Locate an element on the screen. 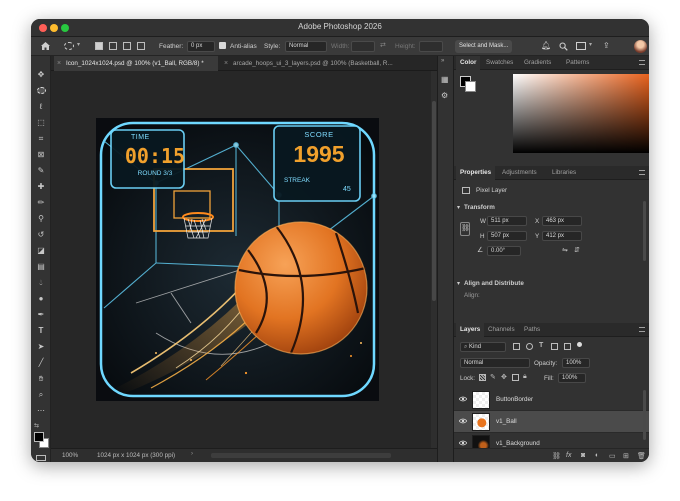  tab-libraries: Libraries is located at coordinates (564, 173).